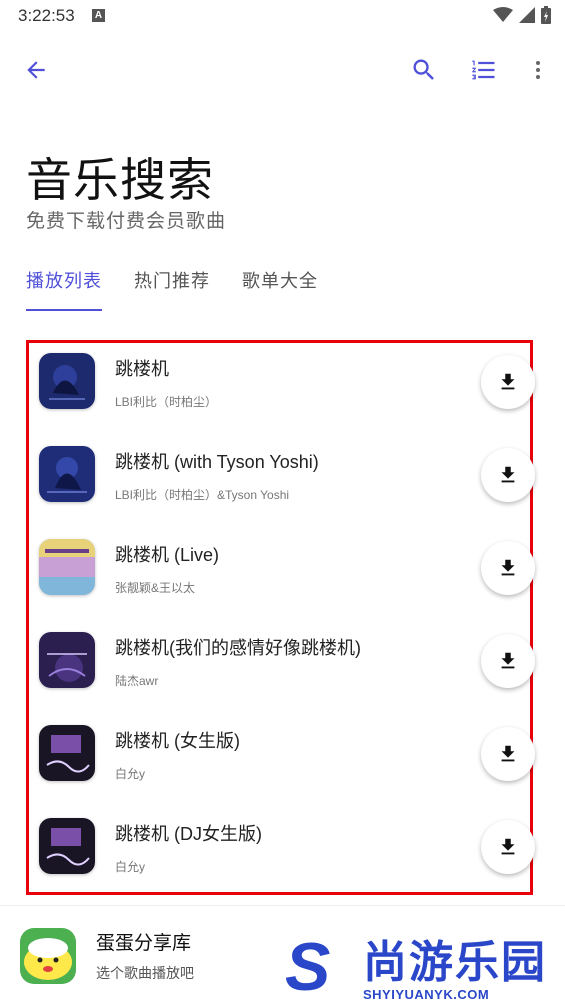 The height and width of the screenshot is (1004, 565). I want to click on song-artist: 张靓颖&王以太, so click(155, 588).